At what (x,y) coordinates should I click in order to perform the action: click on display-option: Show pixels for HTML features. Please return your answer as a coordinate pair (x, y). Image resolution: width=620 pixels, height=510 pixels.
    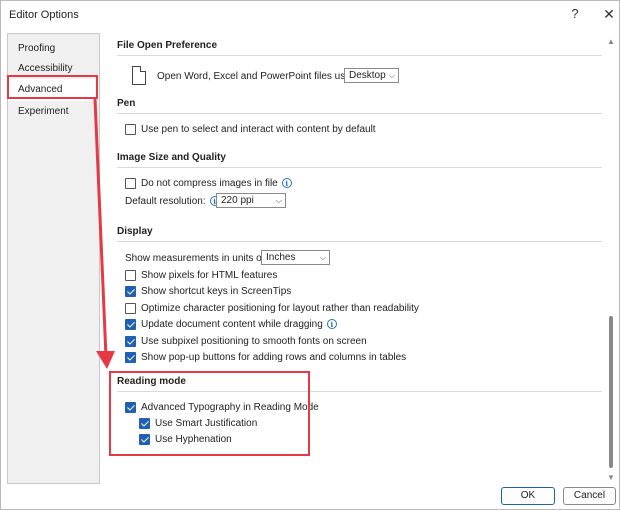
    Looking at the image, I should click on (201, 275).